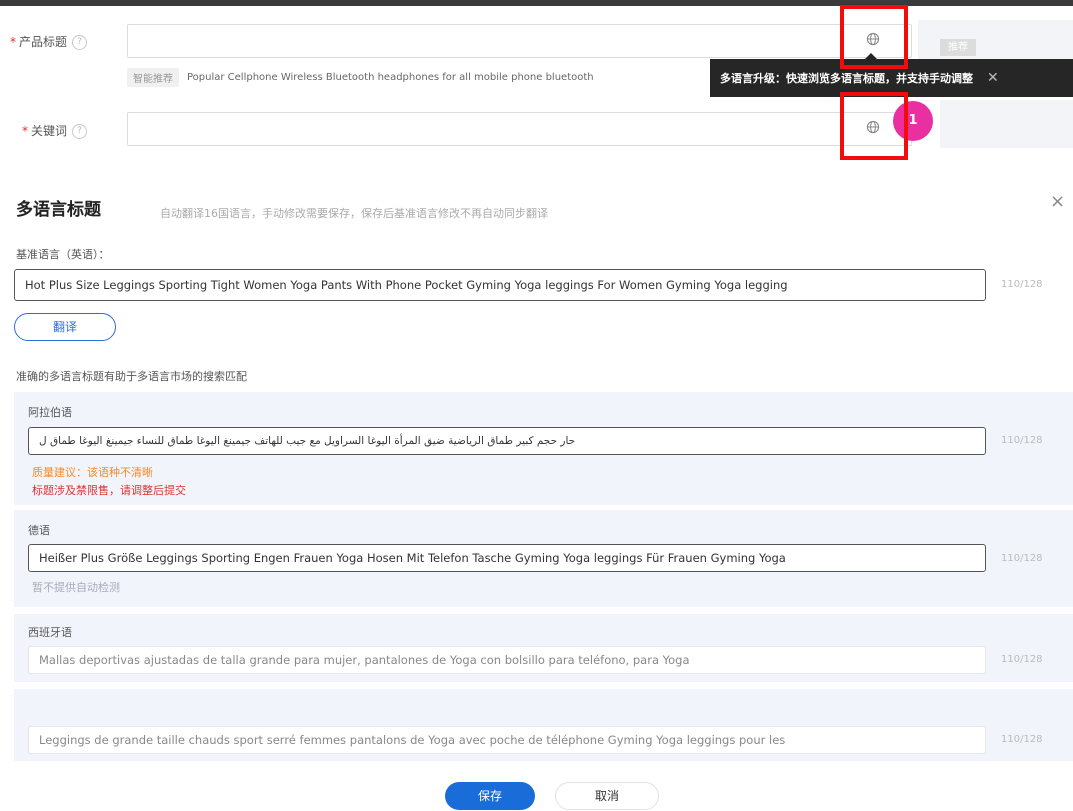 Image resolution: width=1073 pixels, height=811 pixels. I want to click on keywords-input, so click(519, 129).